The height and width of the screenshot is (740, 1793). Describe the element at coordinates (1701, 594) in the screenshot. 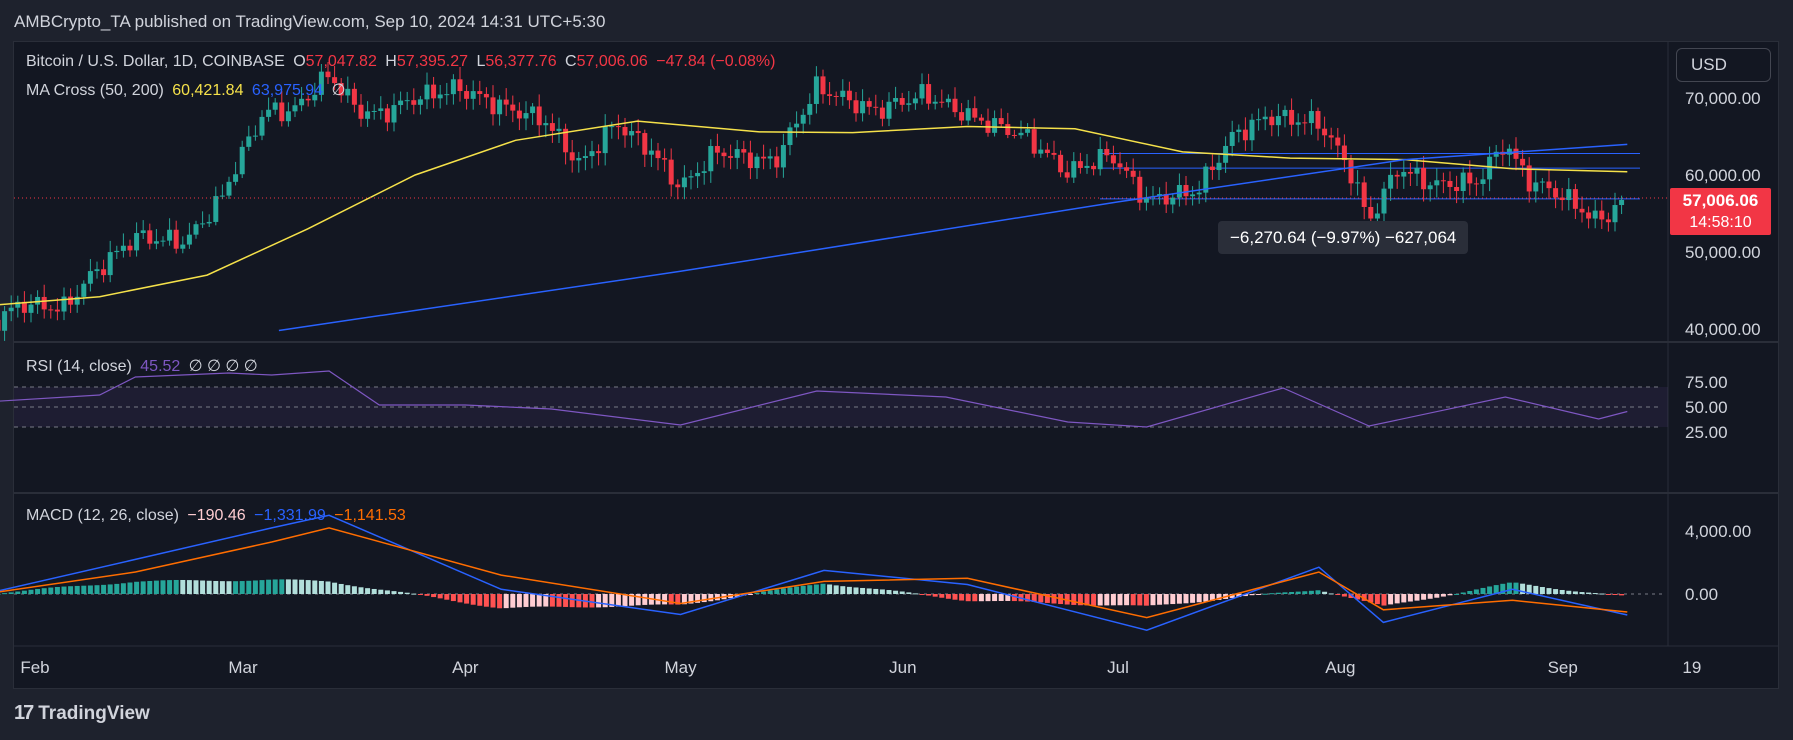

I see `macd-axis-label: 0.00` at that location.